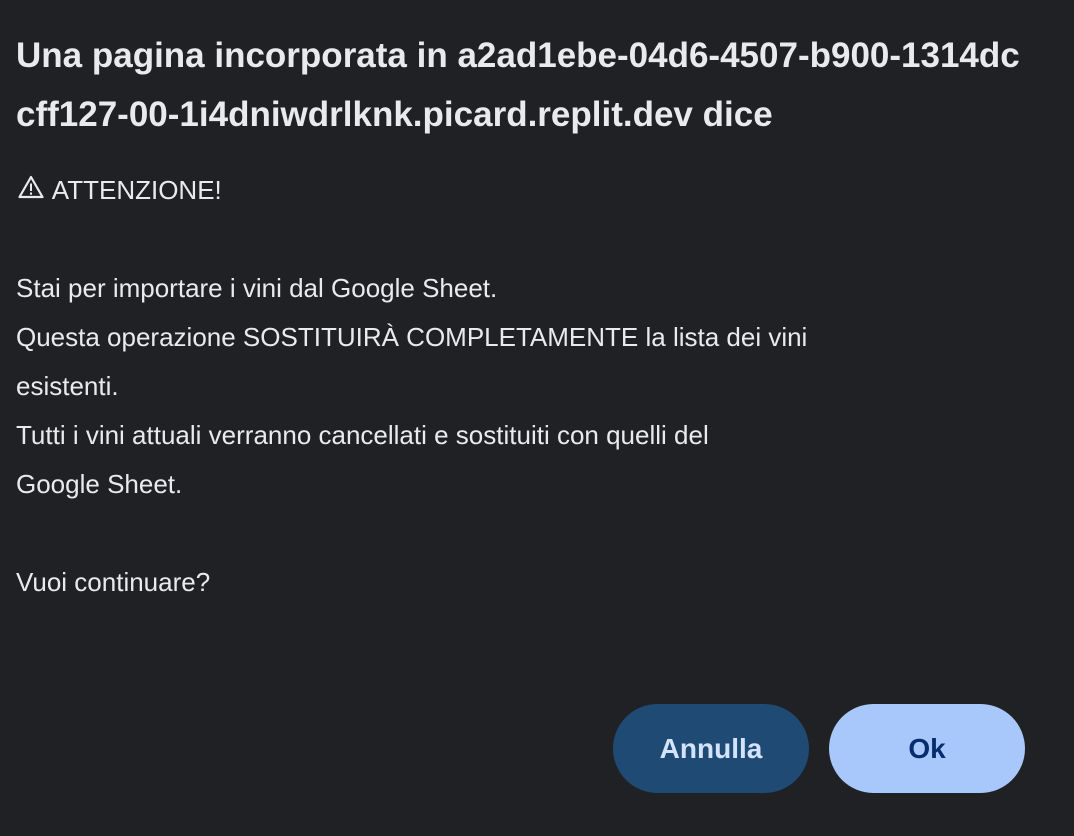 This screenshot has width=1074, height=836. I want to click on message-line: Google Sheet., so click(99, 484).